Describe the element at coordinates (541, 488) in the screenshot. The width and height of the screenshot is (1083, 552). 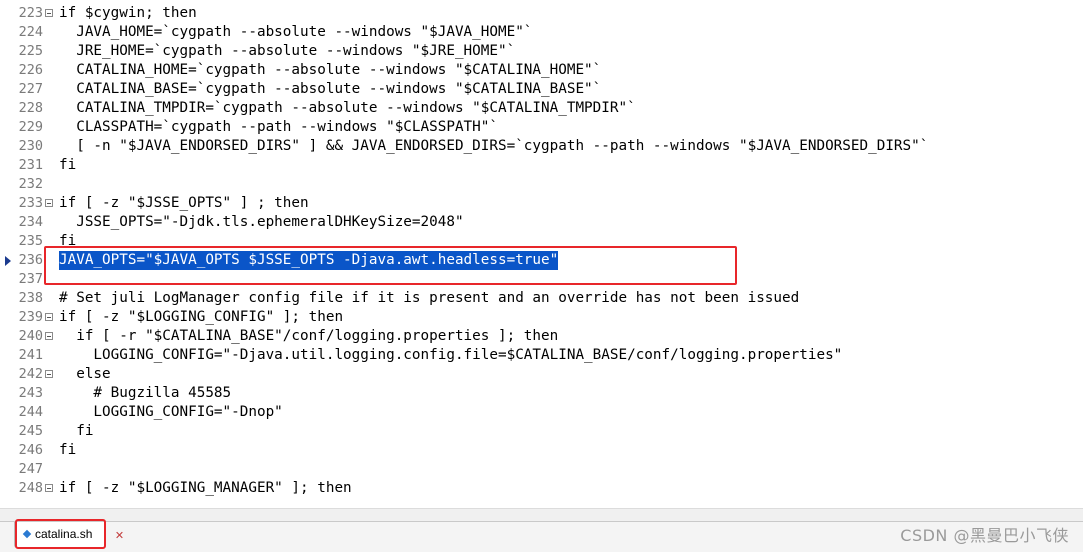
I see `code-line: 248 if [ -z "$LOGGING_MANAGER" ]; then` at that location.